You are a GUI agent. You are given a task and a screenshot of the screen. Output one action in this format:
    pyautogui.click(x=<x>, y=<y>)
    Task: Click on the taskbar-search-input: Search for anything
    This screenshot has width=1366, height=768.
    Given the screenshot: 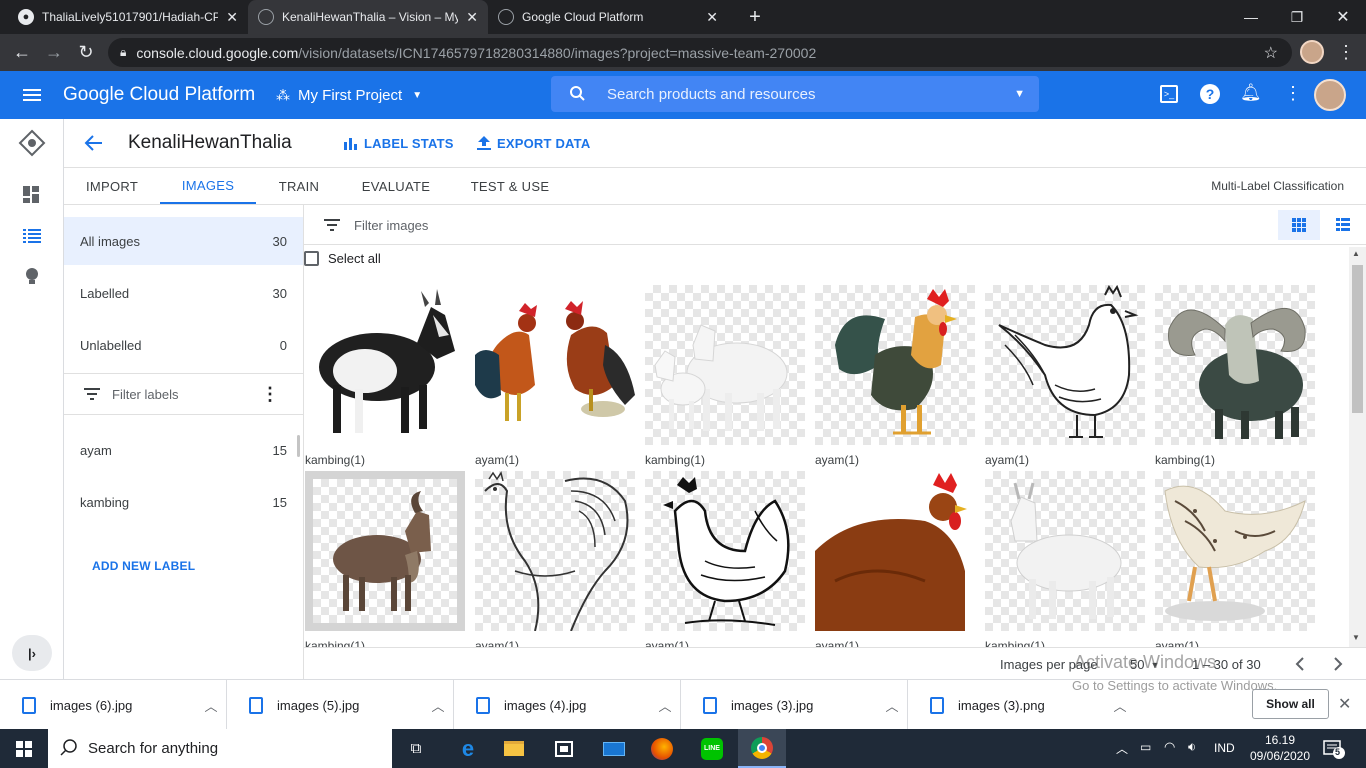 What is the action you would take?
    pyautogui.click(x=220, y=748)
    